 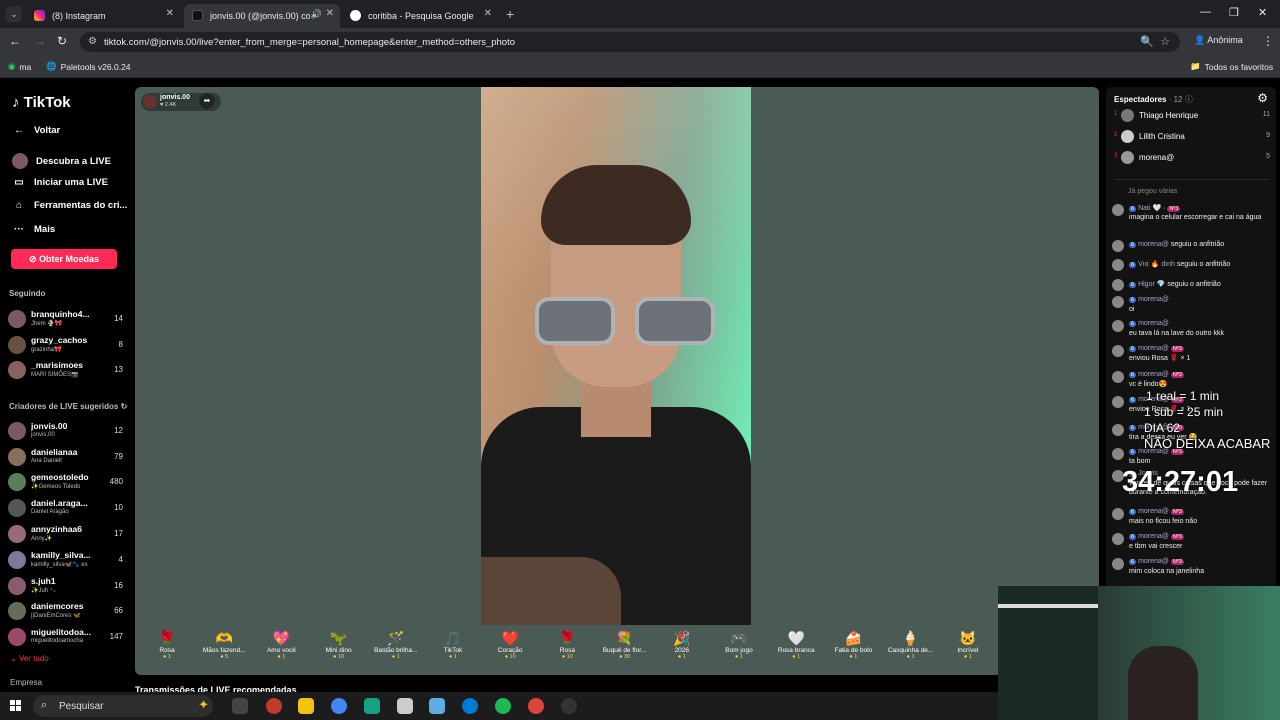 I want to click on spotify-icon, so click(x=503, y=706).